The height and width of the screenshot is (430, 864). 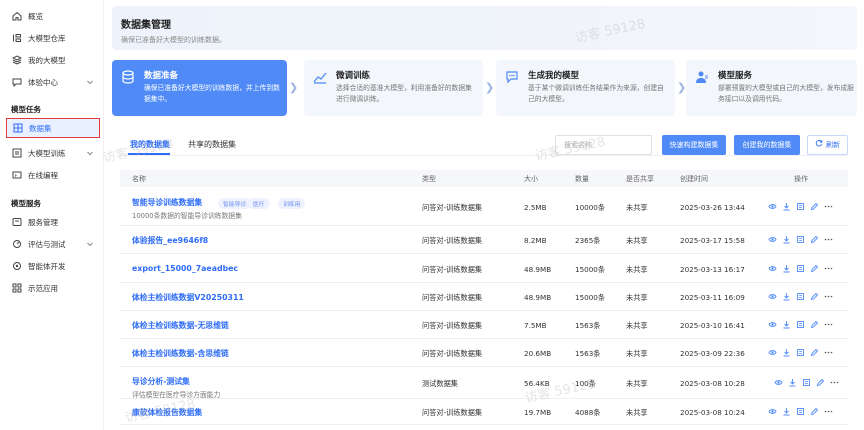 I want to click on sidebar-item-datasets: 数据集, so click(x=53, y=128).